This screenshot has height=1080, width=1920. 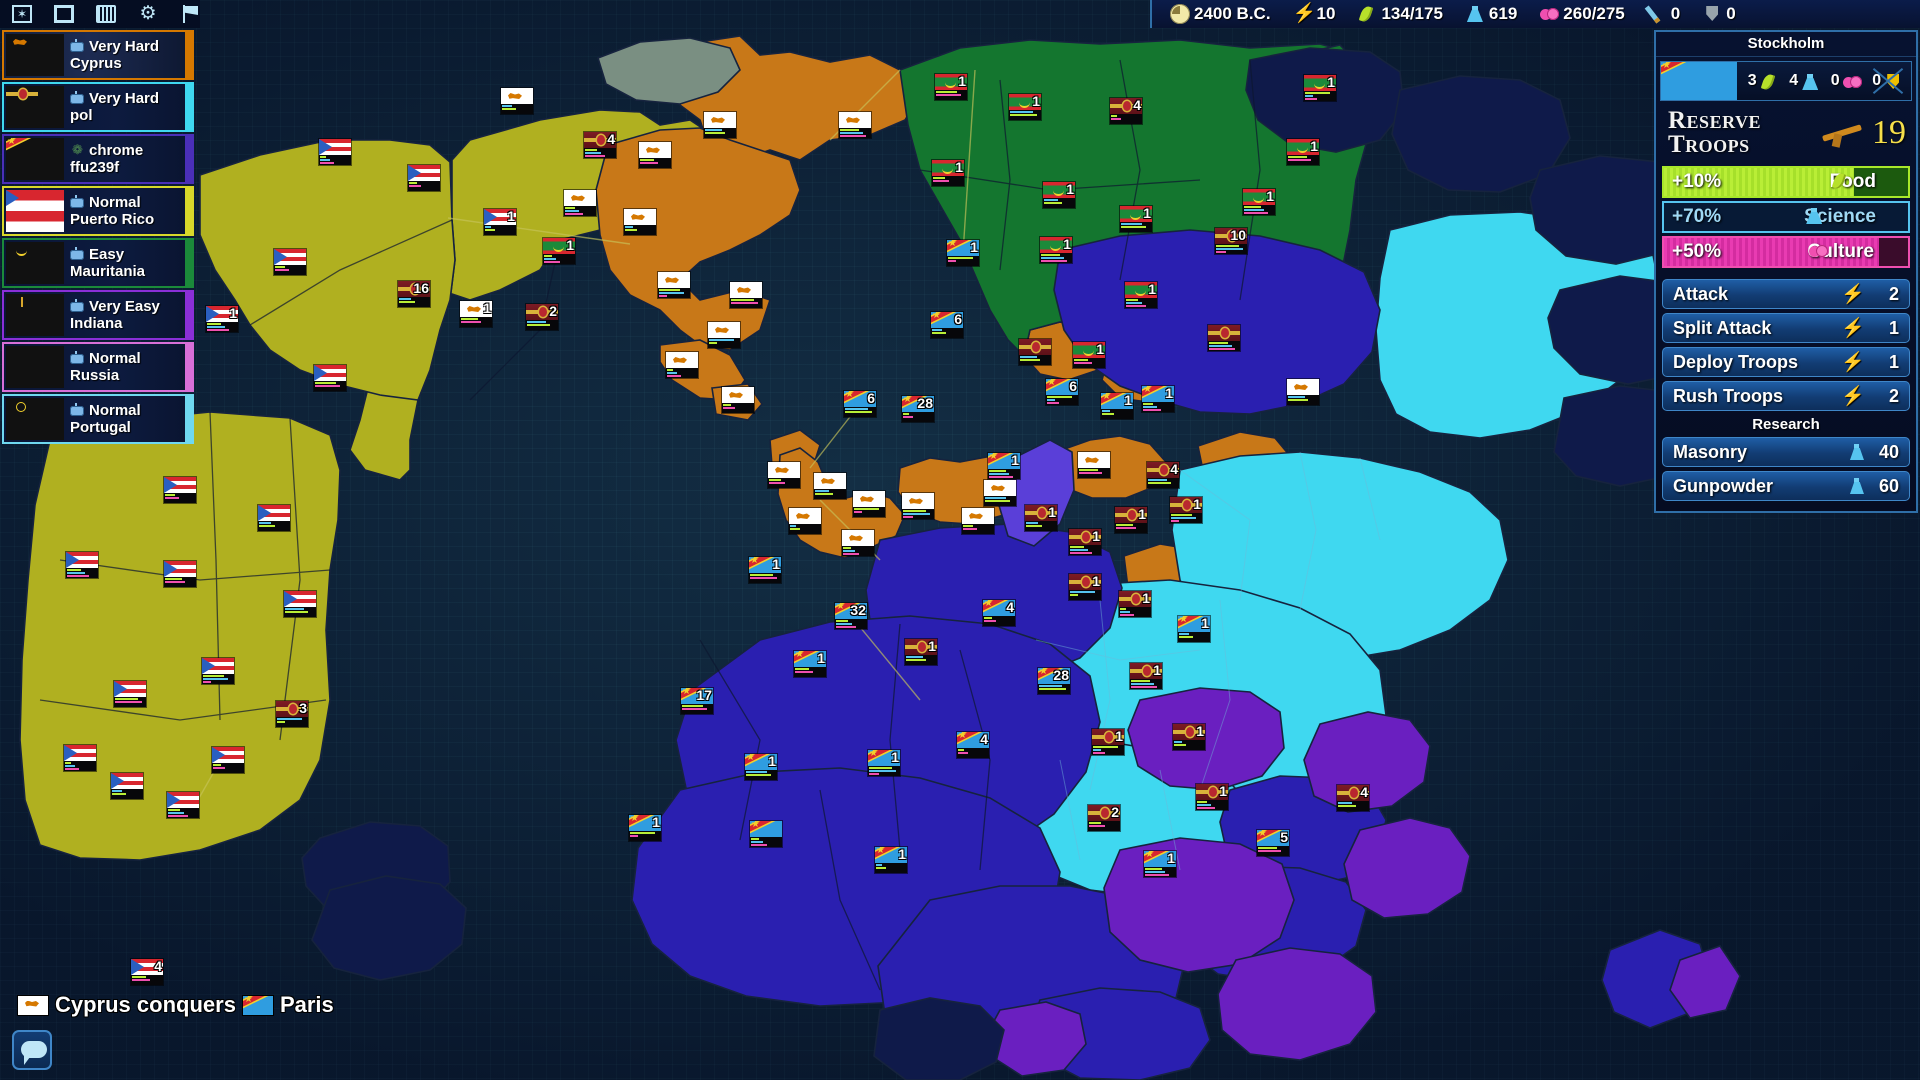 What do you see at coordinates (697, 701) in the screenshot?
I see `territory-marker: 17` at bounding box center [697, 701].